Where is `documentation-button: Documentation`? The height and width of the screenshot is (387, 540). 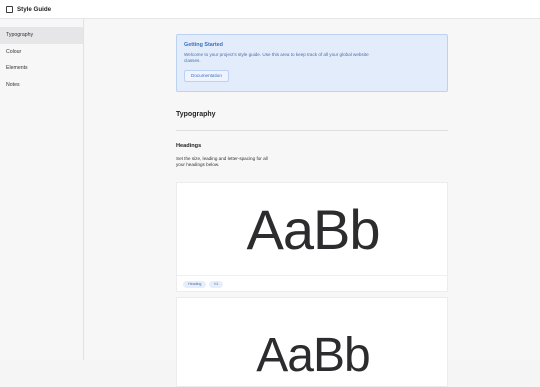
documentation-button: Documentation is located at coordinates (206, 76).